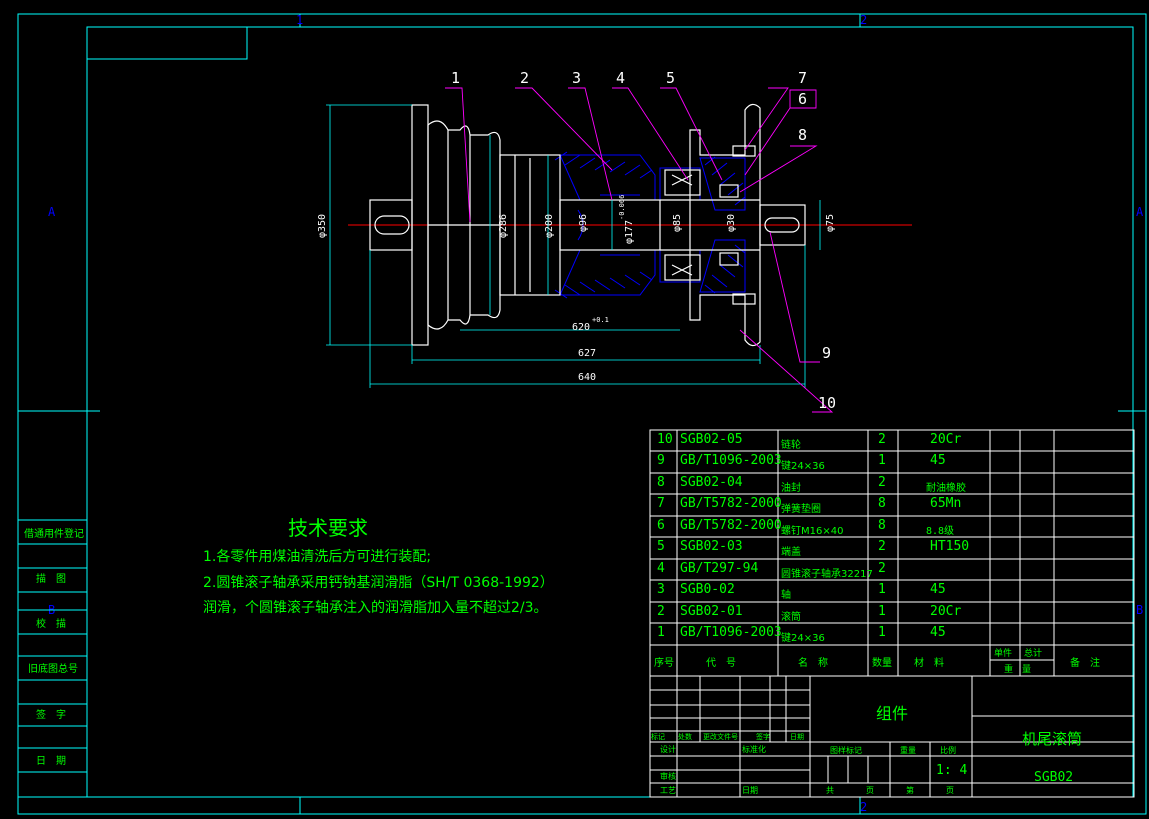  What do you see at coordinates (682, 267) in the screenshot?
I see `bearing-bottom` at bounding box center [682, 267].